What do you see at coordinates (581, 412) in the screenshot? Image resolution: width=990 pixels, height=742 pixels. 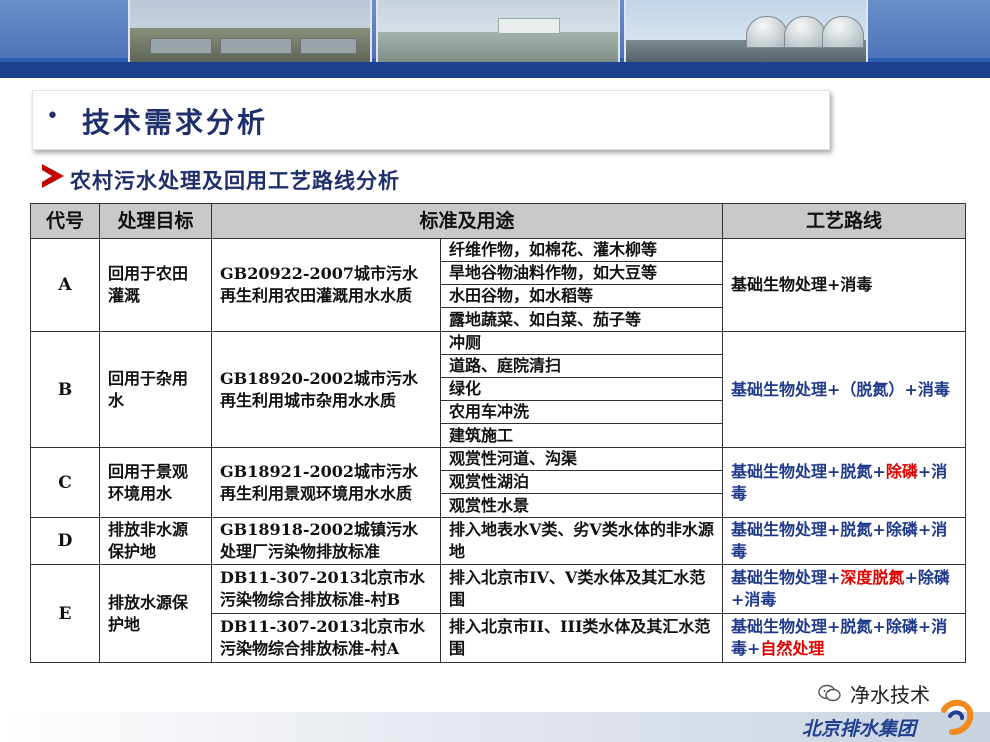 I see `row-b-use-4: 农用车冲洗` at bounding box center [581, 412].